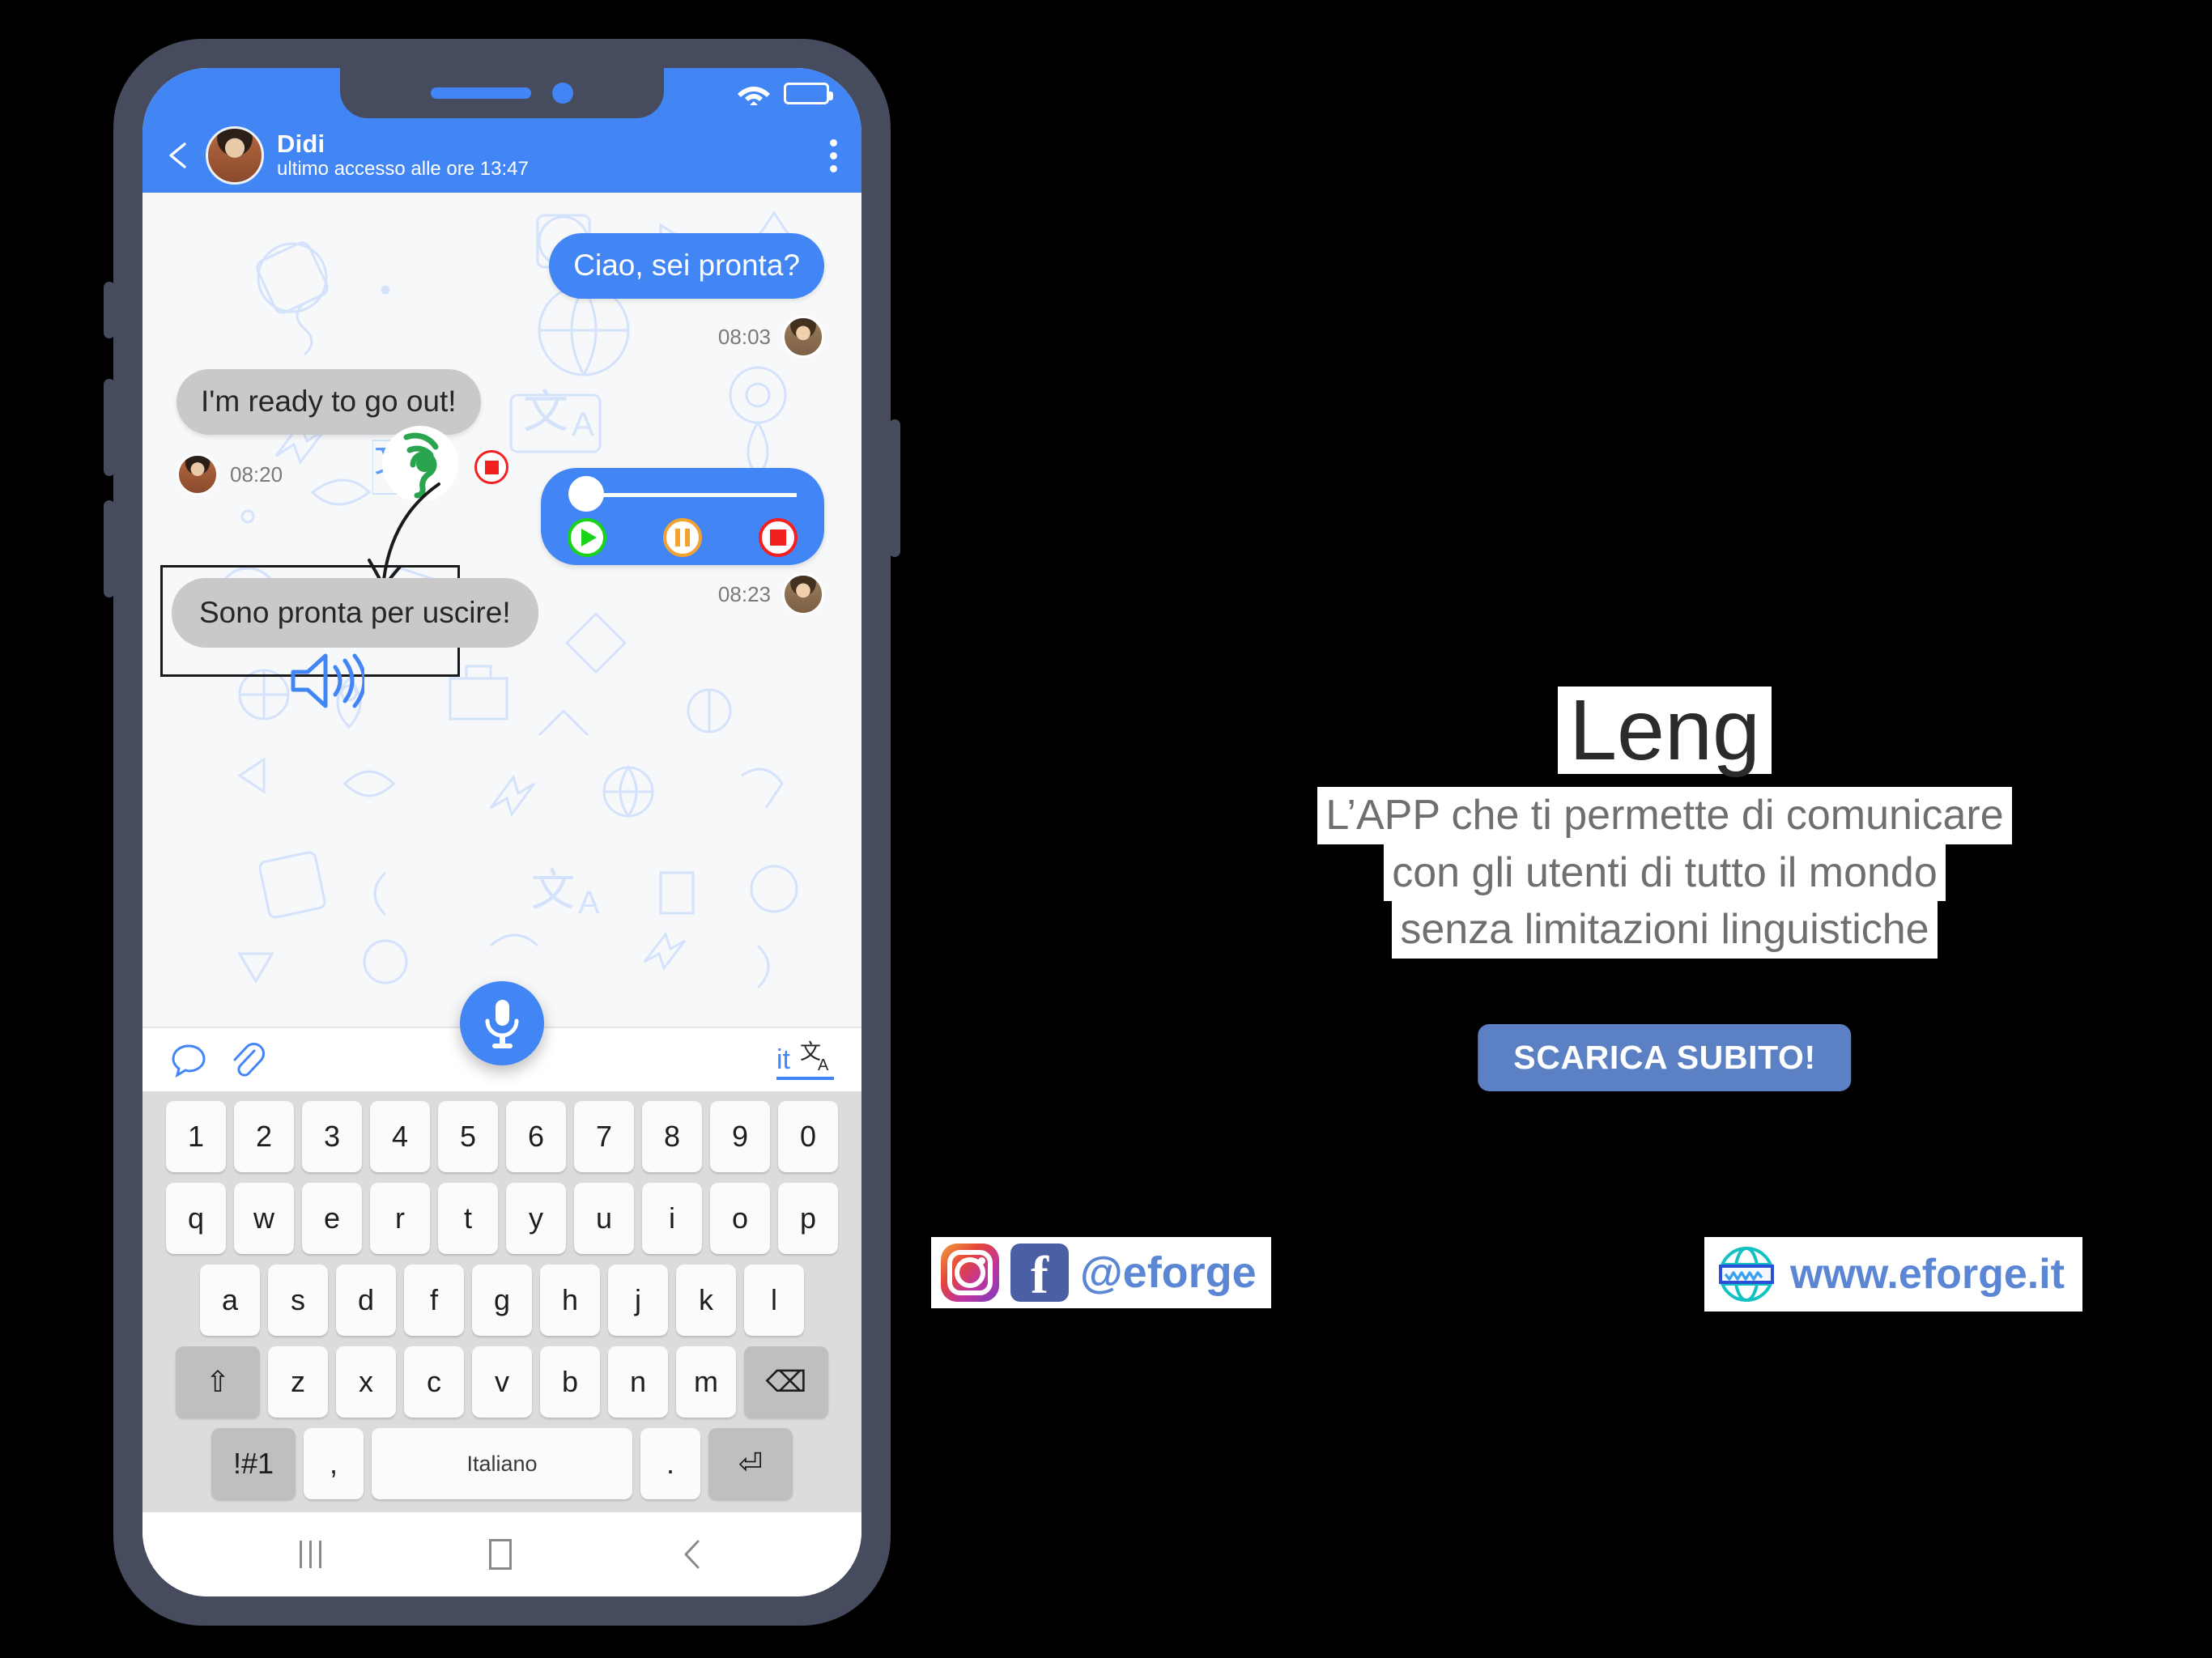 This screenshot has width=2212, height=1658. Describe the element at coordinates (366, 1382) in the screenshot. I see `key-x: x` at that location.